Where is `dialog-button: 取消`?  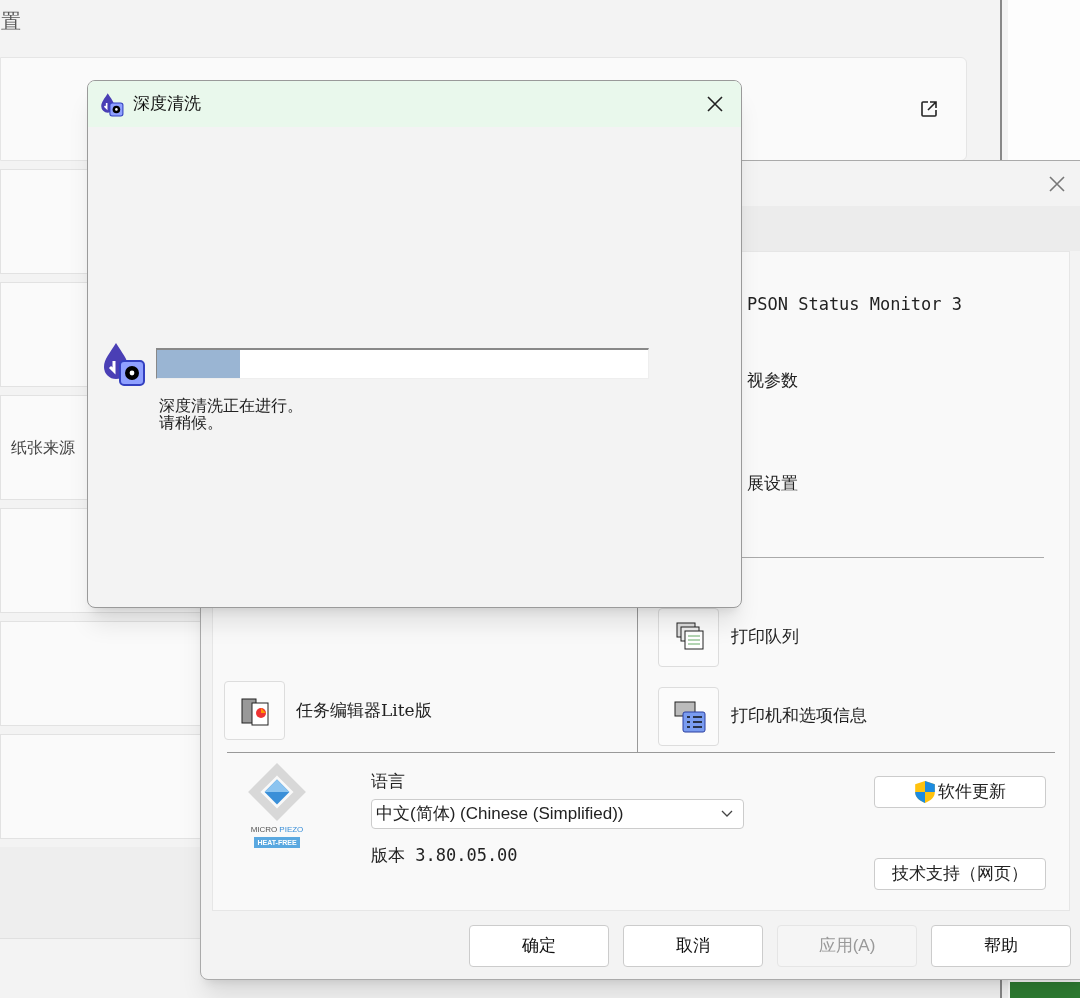
dialog-button: 取消 is located at coordinates (693, 946).